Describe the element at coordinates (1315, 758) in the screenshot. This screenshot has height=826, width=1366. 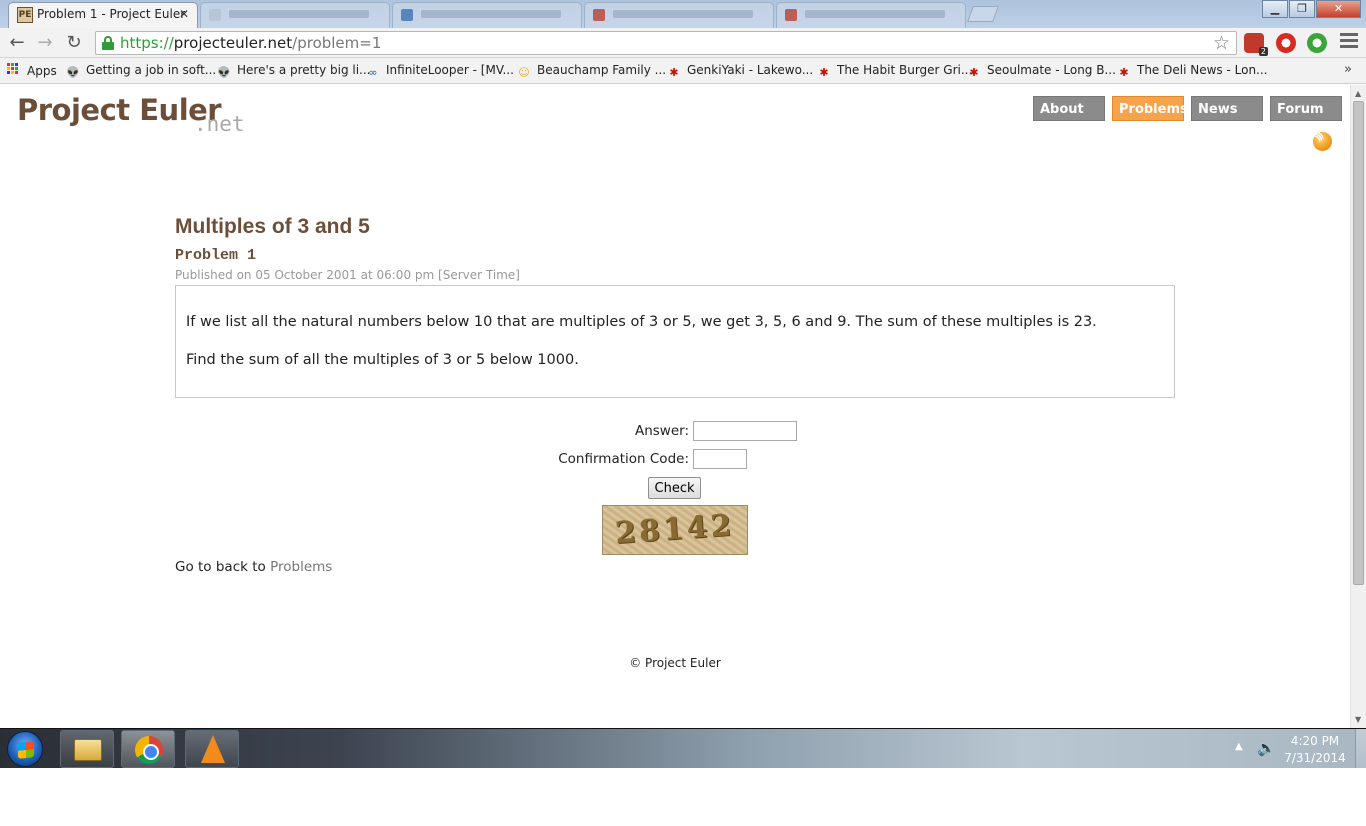
I see `clock-date: 7/31/2014` at that location.